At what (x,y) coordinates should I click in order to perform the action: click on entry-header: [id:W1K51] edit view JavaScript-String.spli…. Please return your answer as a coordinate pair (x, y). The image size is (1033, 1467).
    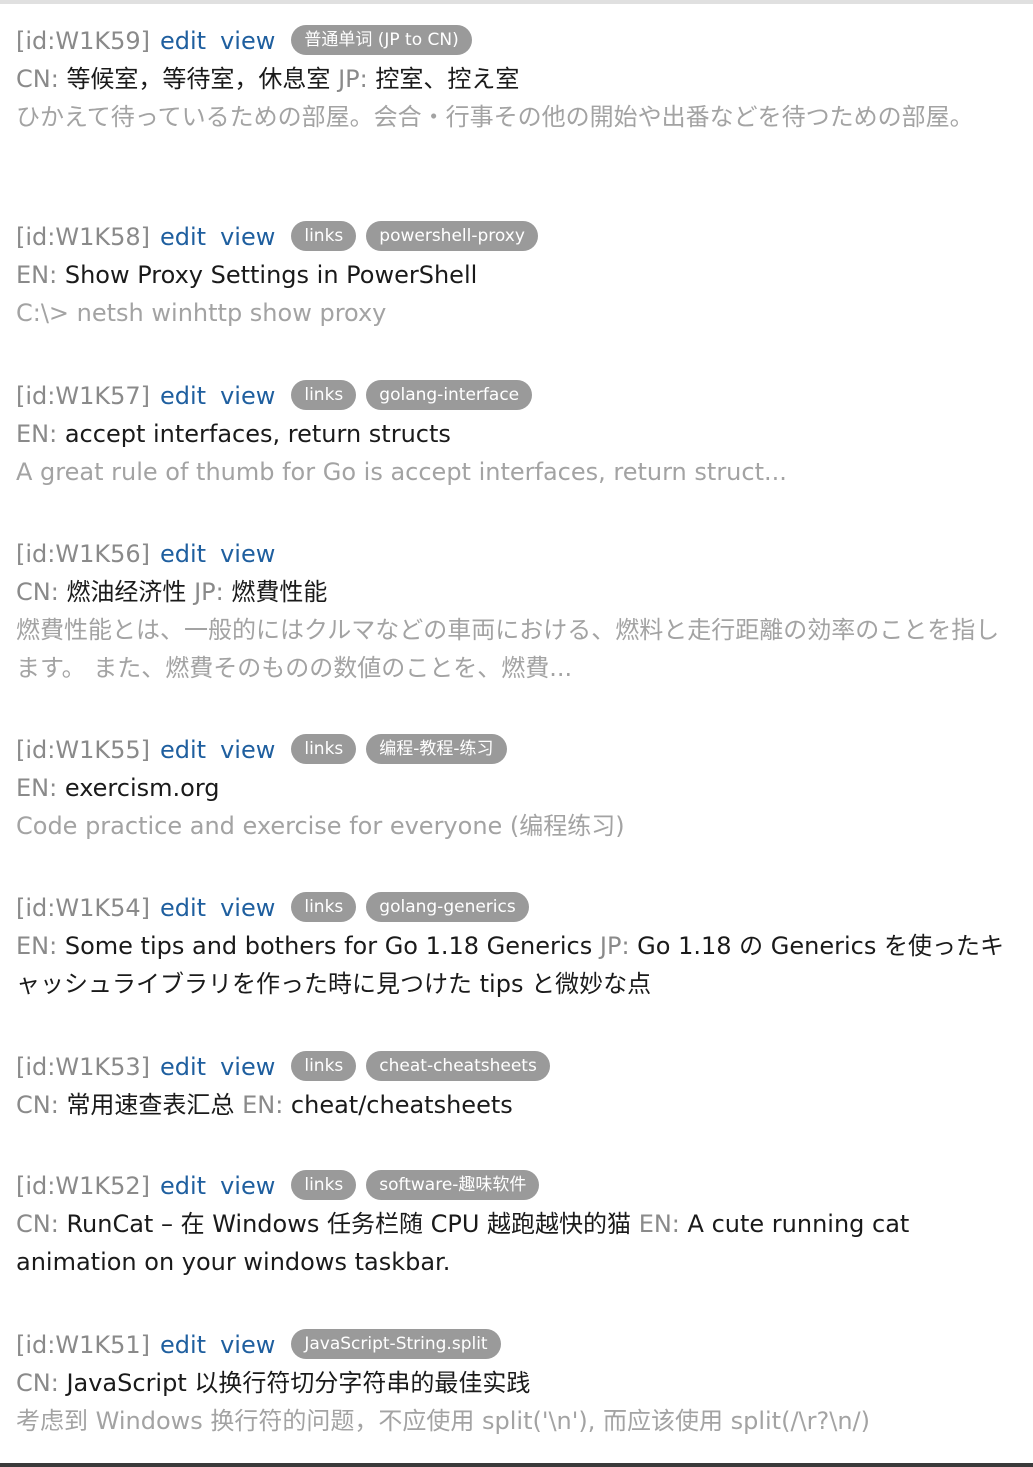
    Looking at the image, I should click on (516, 1345).